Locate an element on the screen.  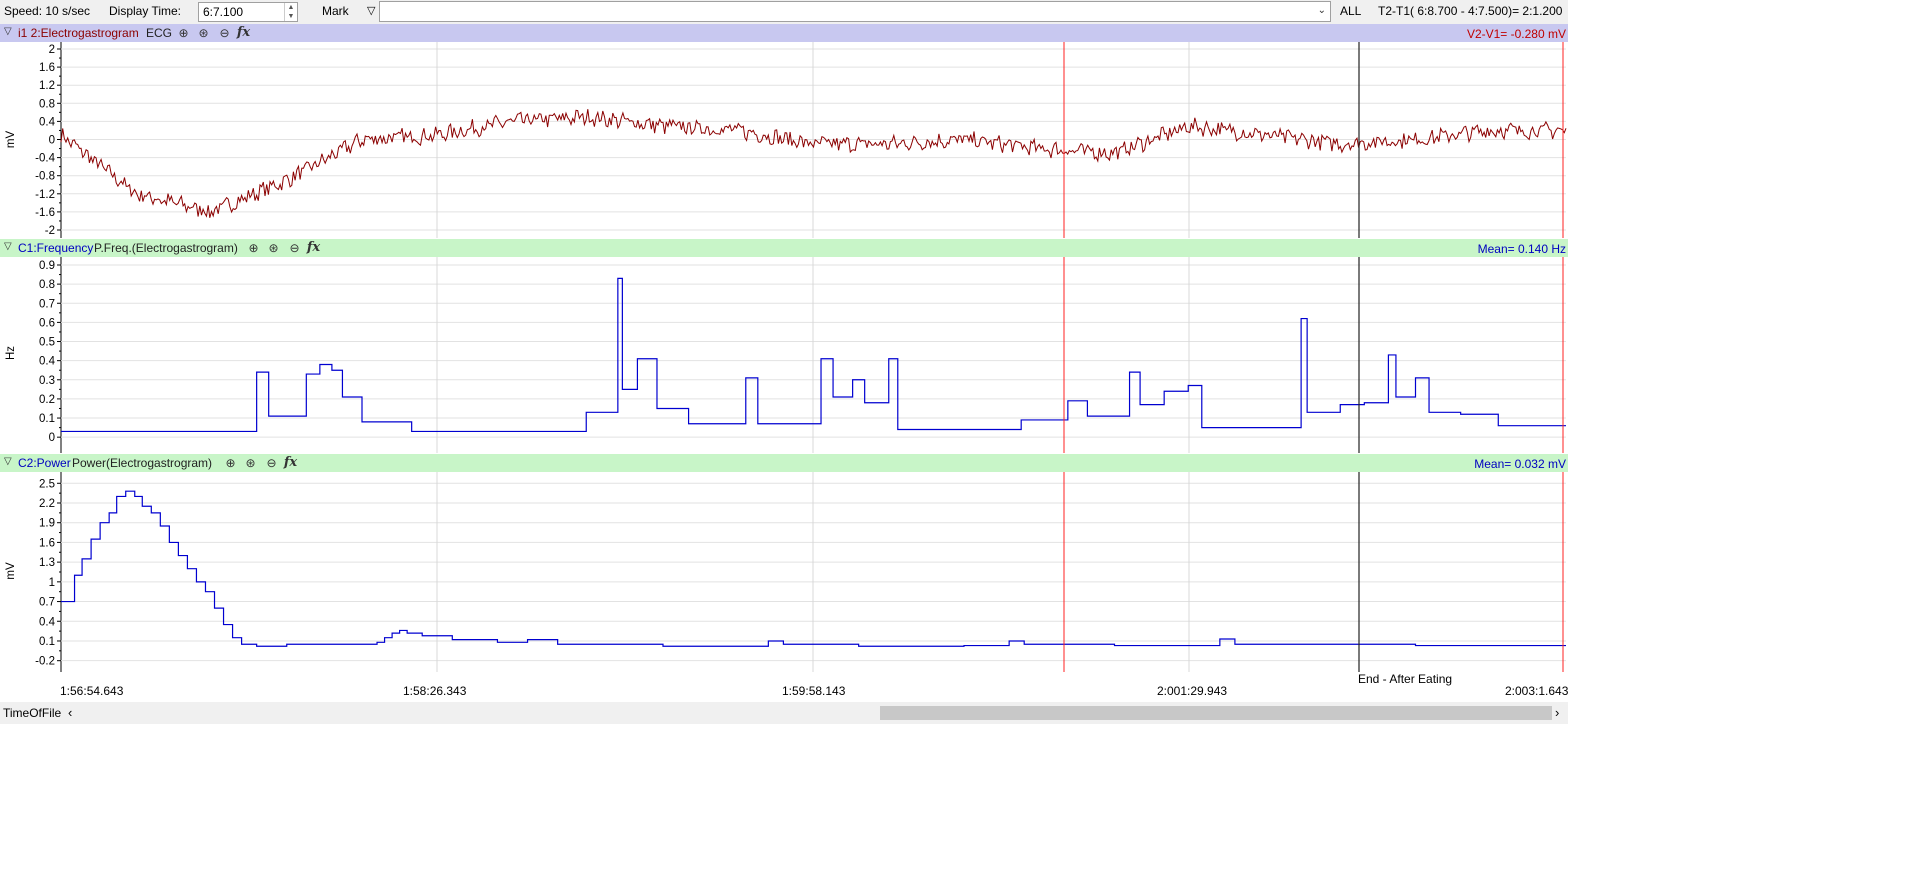
channel-name: i1 2:Electrogastrogram is located at coordinates (78, 33).